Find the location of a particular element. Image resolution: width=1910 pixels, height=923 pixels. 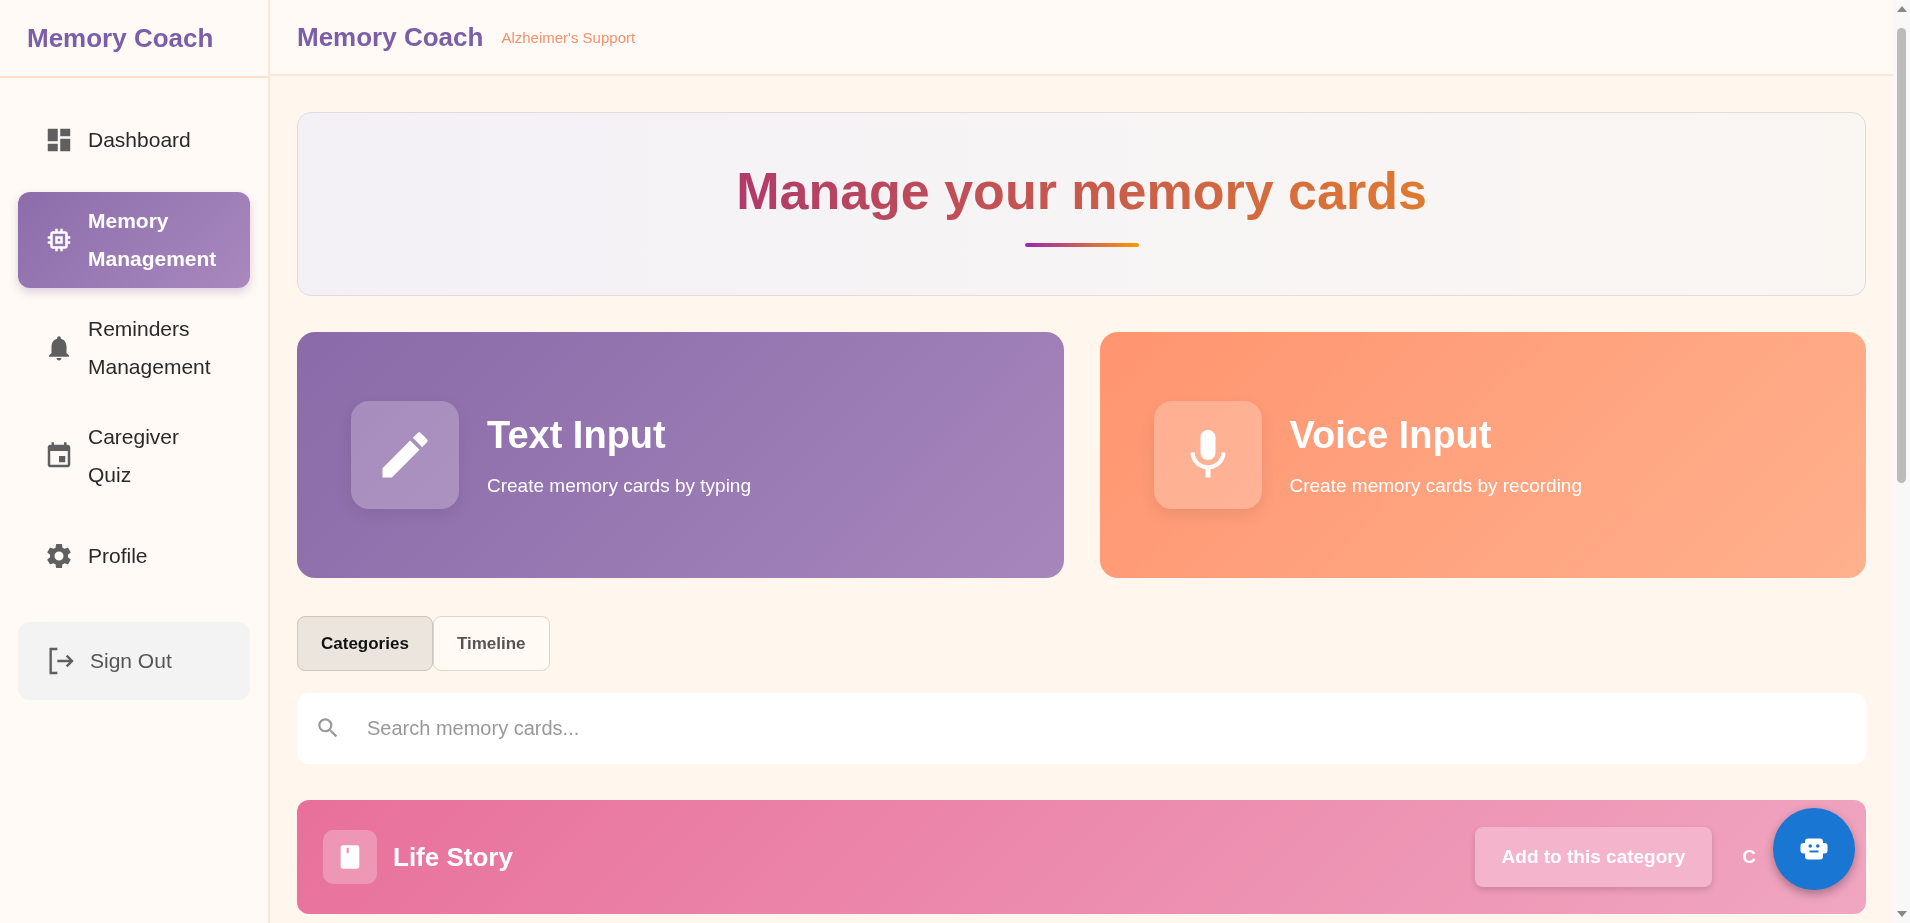

sidebar-item: Reminders Management is located at coordinates (134, 348).